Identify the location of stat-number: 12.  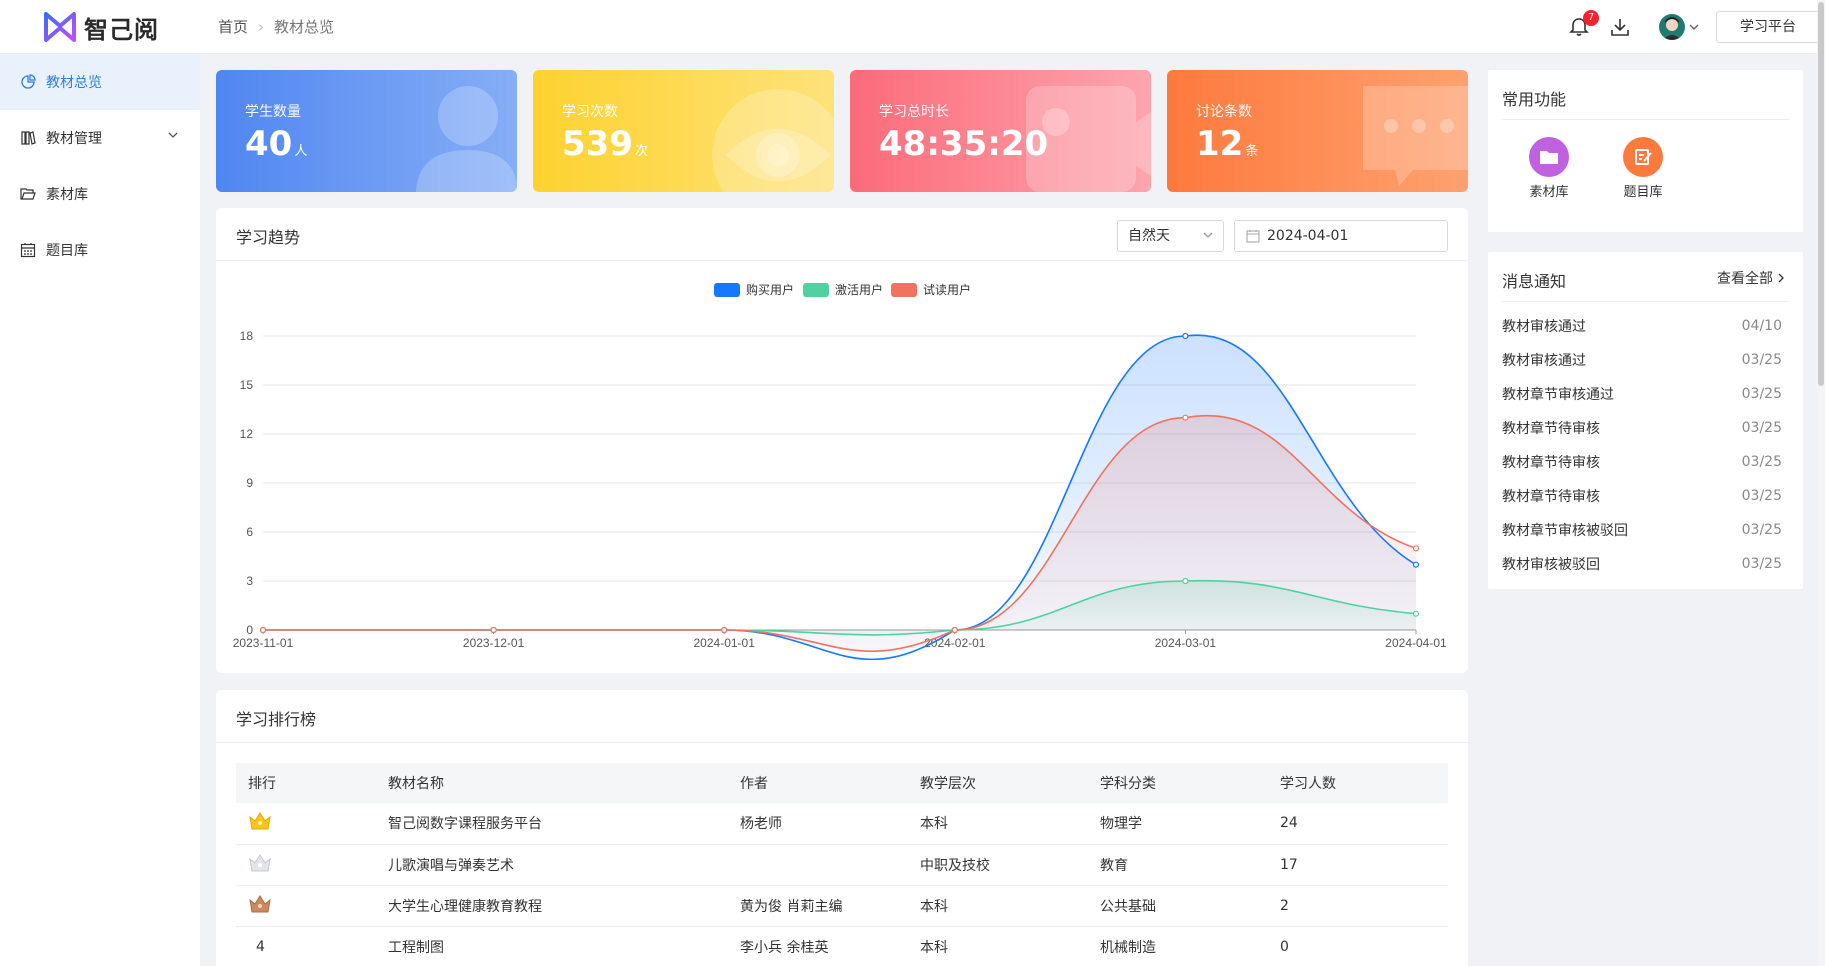
(1220, 144).